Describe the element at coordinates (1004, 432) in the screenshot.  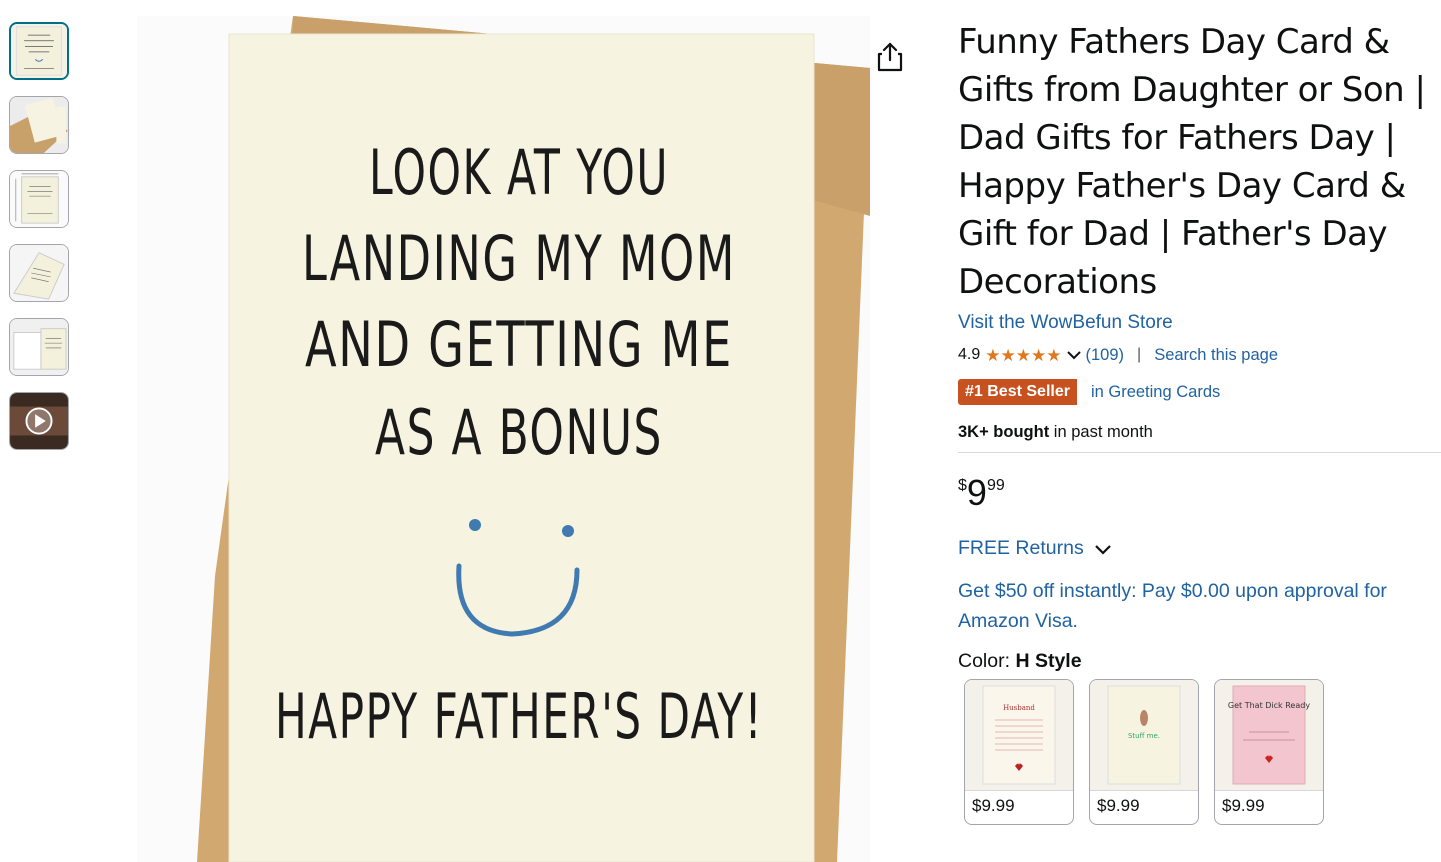
I see `bought-count: 3K+ bought` at that location.